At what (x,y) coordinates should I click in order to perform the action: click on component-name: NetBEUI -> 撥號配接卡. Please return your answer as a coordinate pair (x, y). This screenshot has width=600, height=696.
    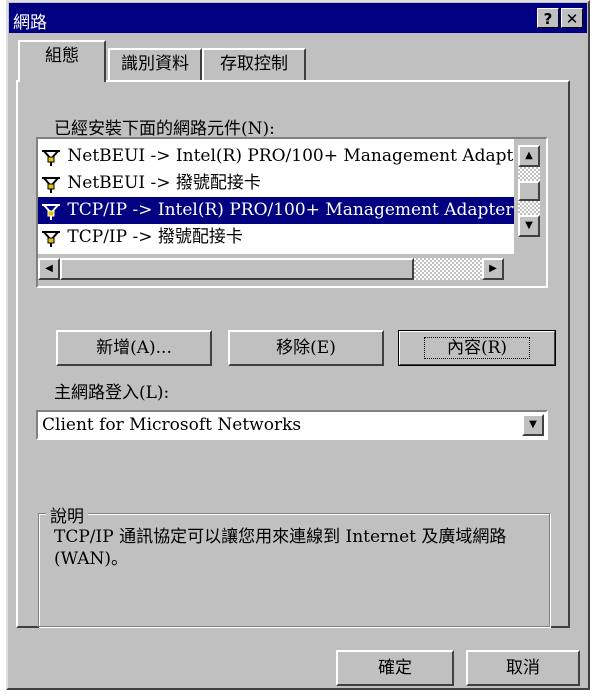
    Looking at the image, I should click on (164, 183).